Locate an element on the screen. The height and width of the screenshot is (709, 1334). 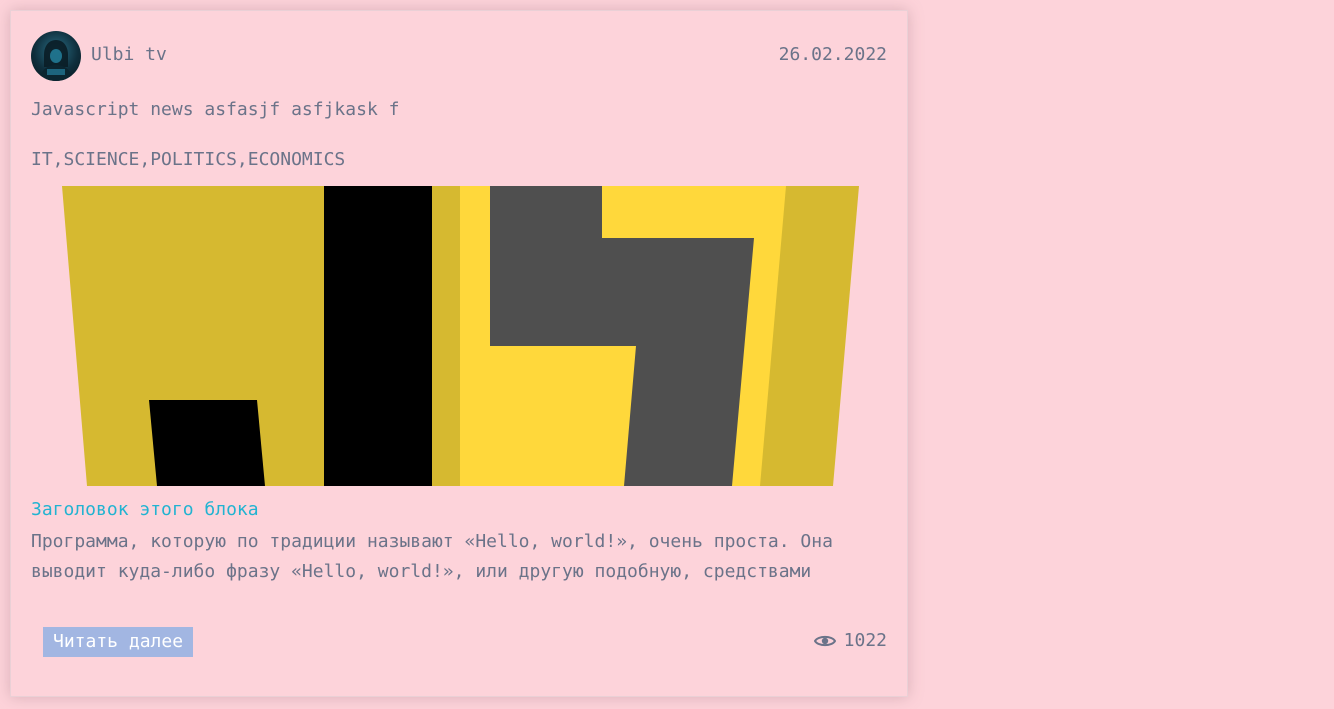
post-date: 26.02.2022 is located at coordinates (832, 54).